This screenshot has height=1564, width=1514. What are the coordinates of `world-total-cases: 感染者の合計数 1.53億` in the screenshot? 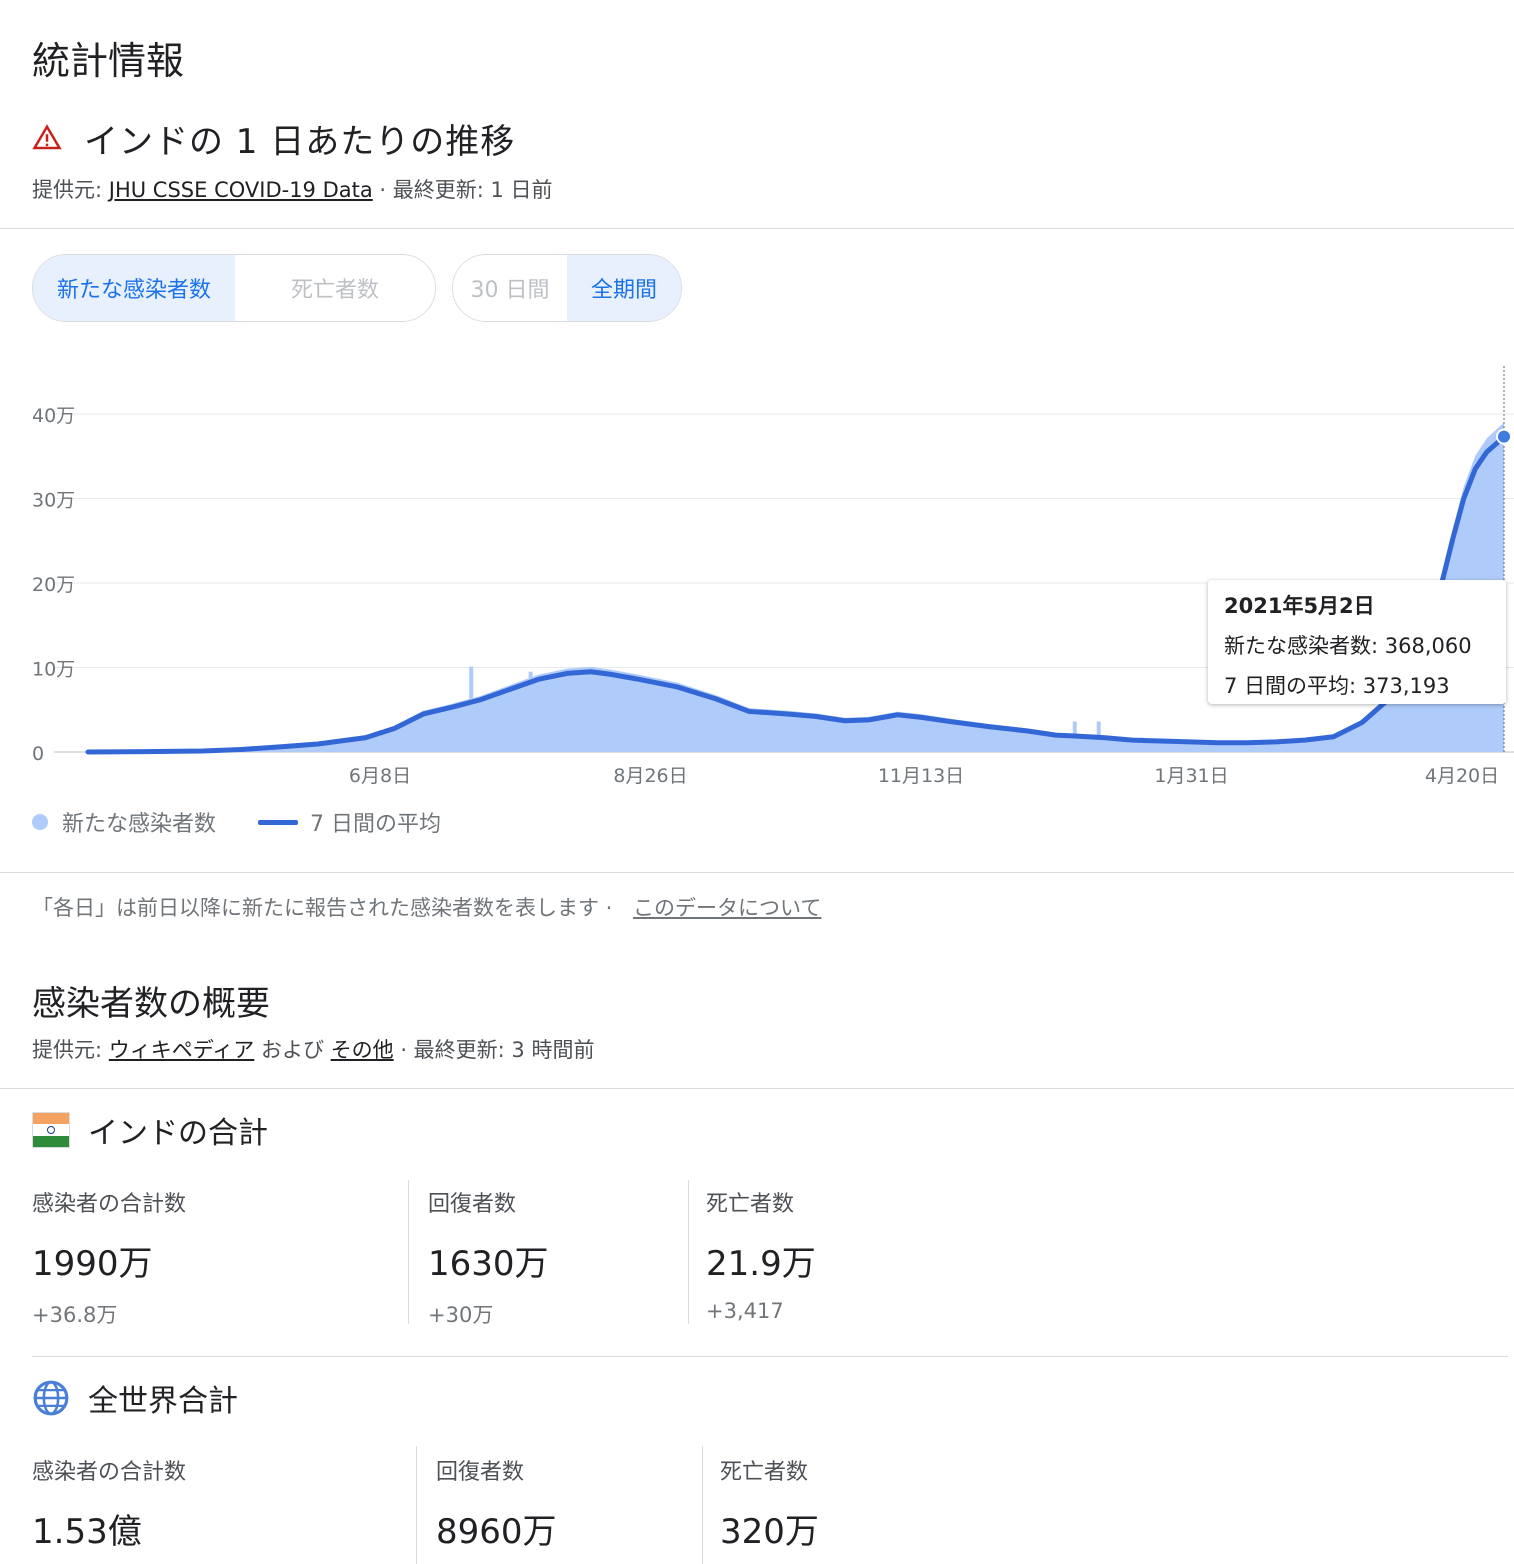 It's located at (109, 1506).